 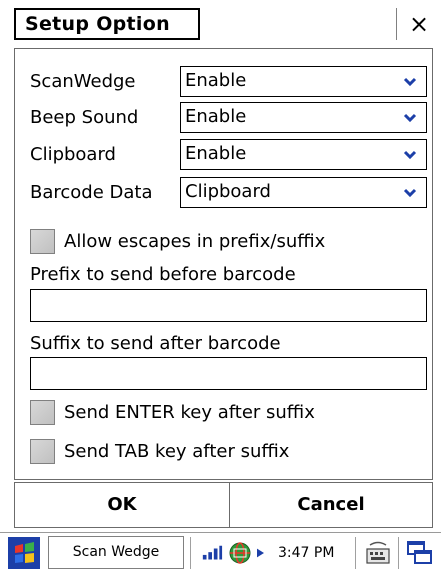 I want to click on start-icon, so click(x=24, y=553).